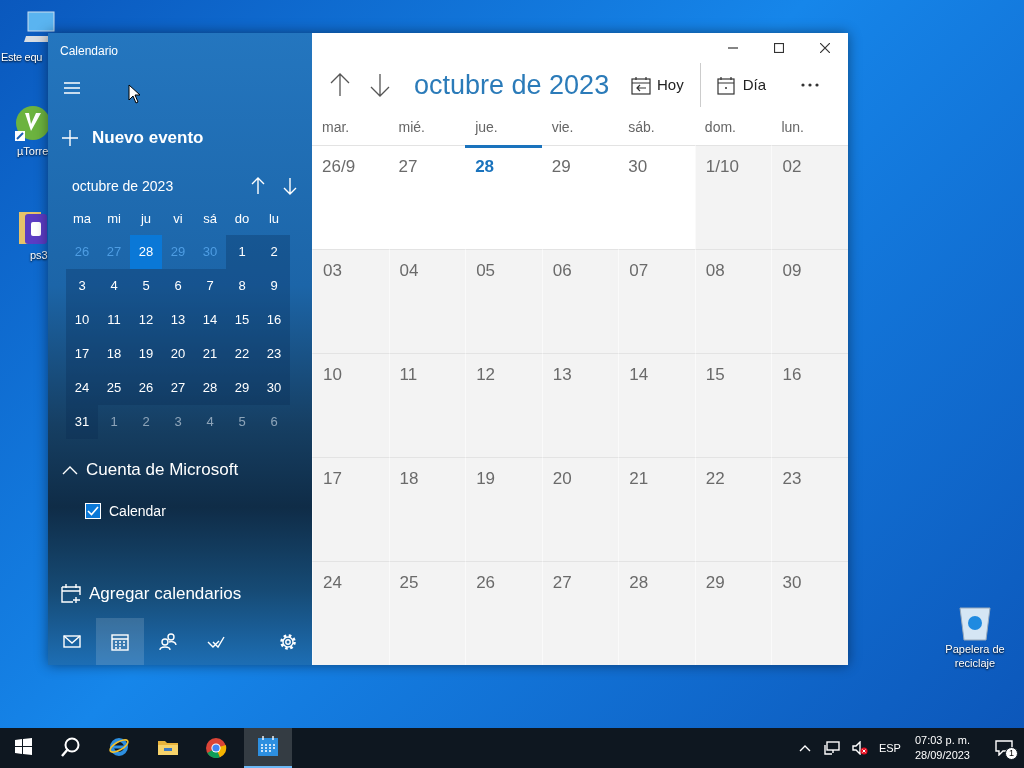  I want to click on plus-icon, so click(70, 138).